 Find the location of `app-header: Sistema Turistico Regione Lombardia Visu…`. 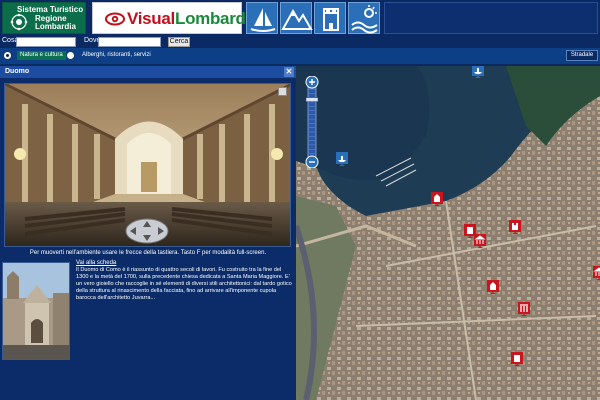

app-header: Sistema Turistico Regione Lombardia Visu… is located at coordinates (300, 18).